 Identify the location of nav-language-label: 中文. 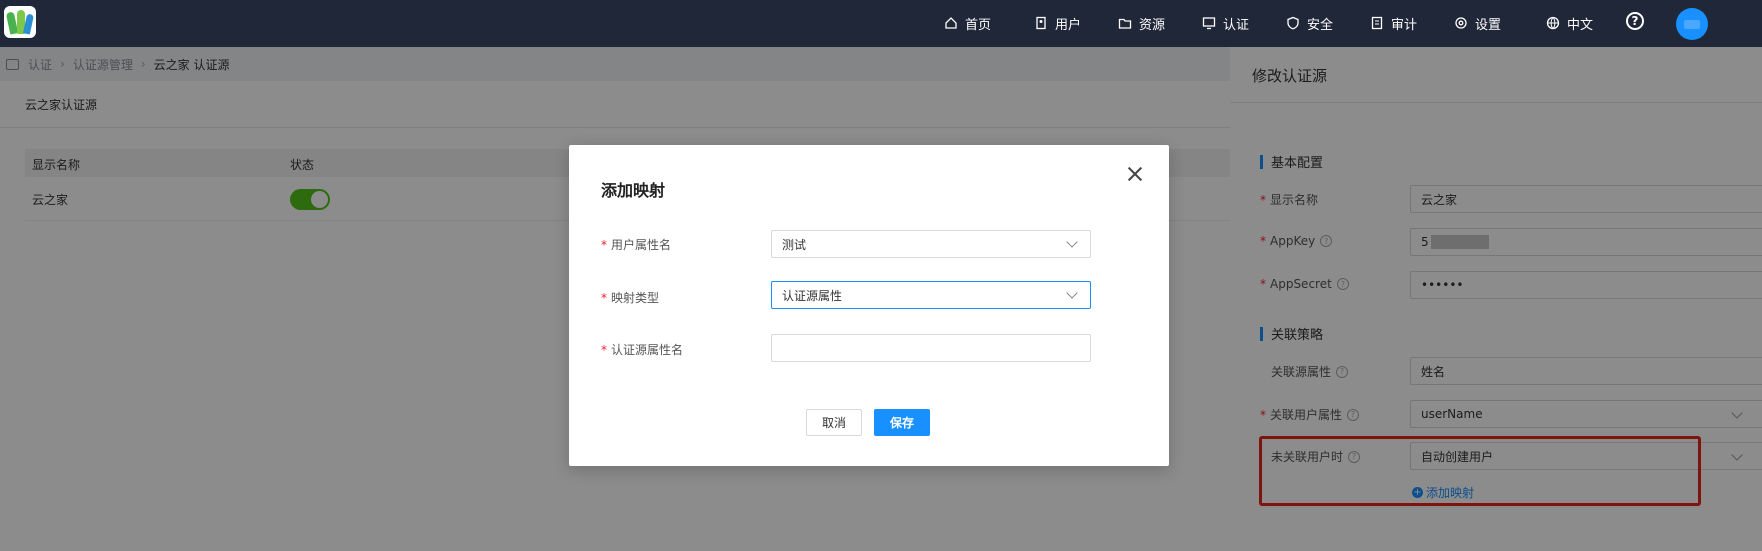
(1580, 25).